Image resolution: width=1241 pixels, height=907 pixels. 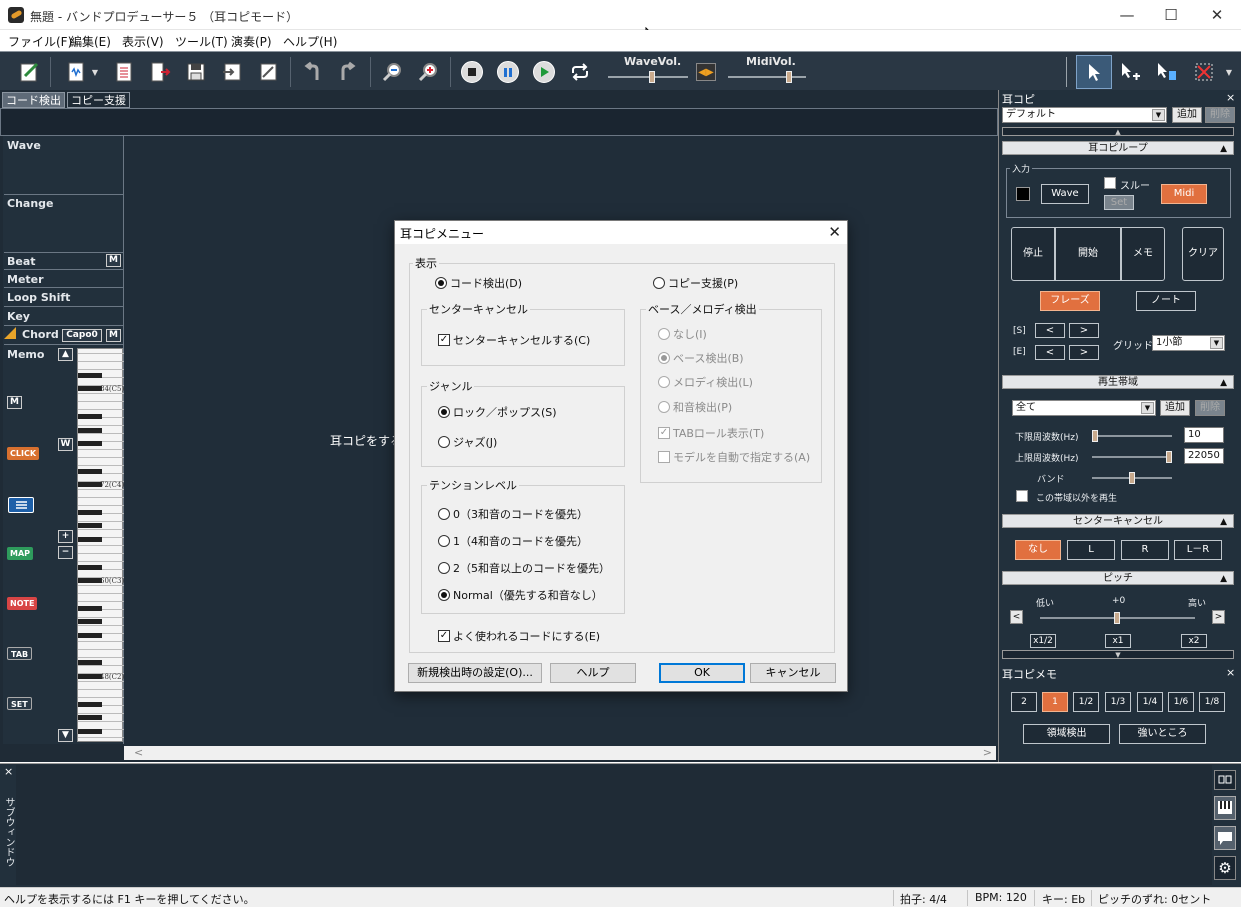 I want to click on horizontal-scrollbar: < >, so click(x=560, y=753).